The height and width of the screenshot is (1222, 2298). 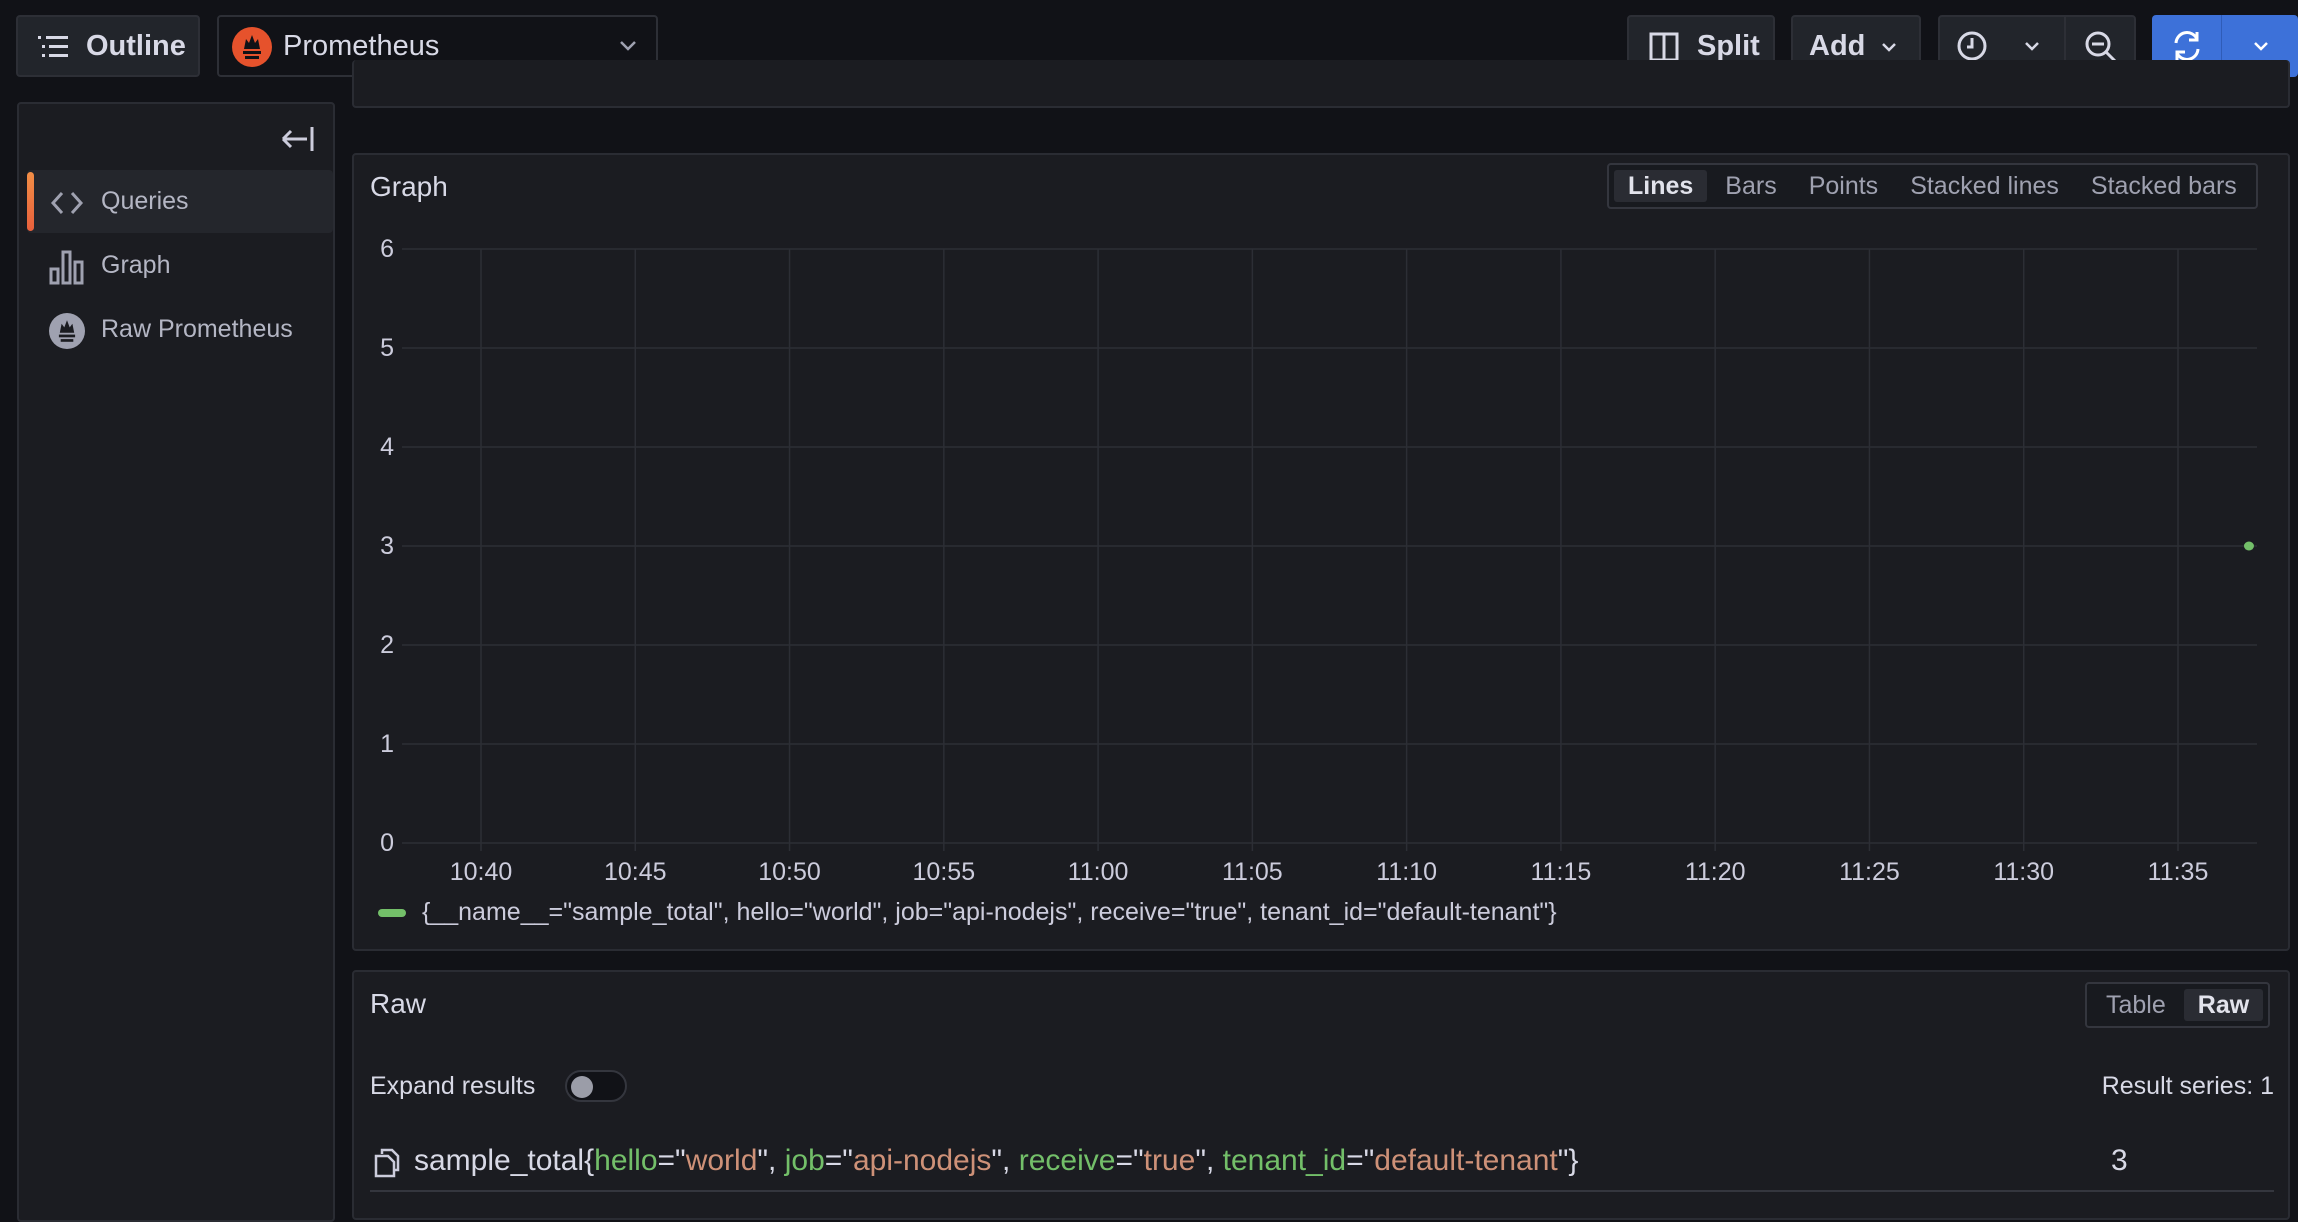 I want to click on label-key: hello, so click(x=626, y=1160).